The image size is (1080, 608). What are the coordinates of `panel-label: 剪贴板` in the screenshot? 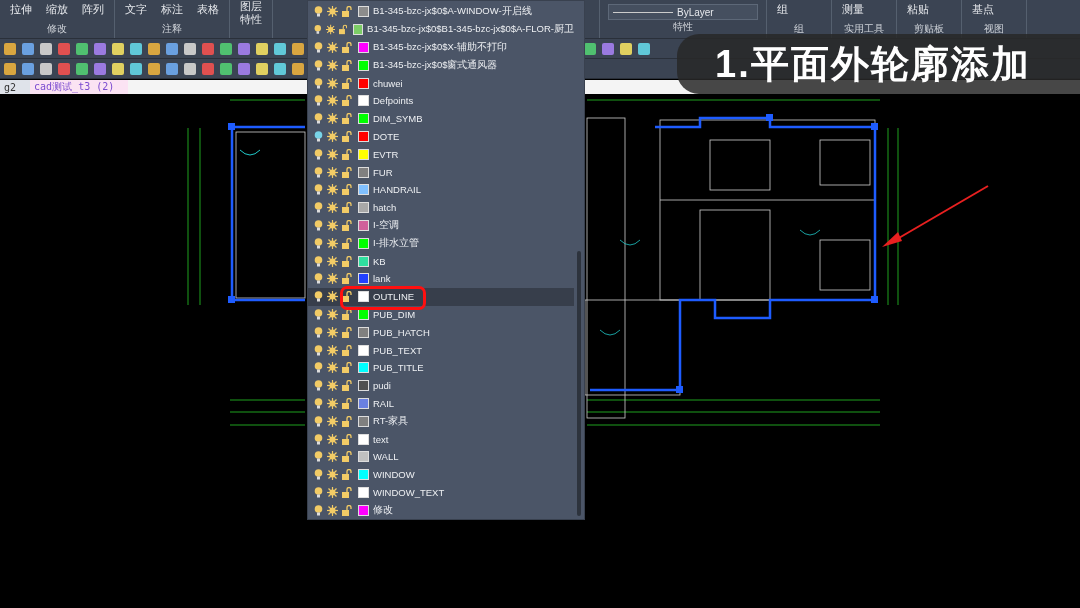 It's located at (929, 29).